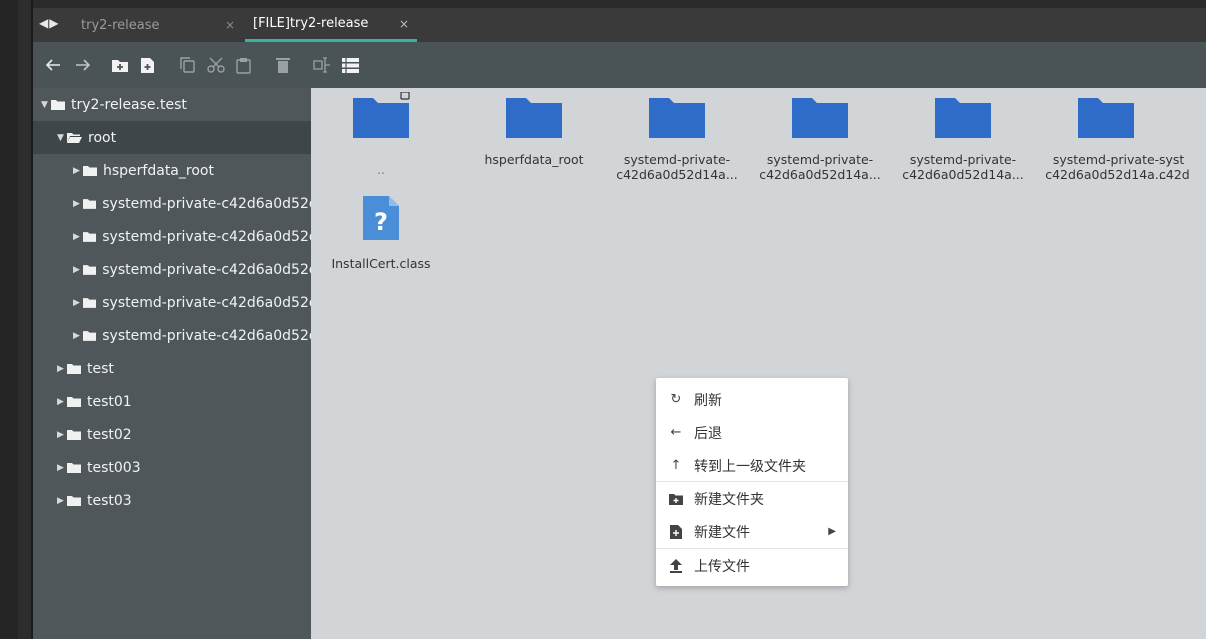  Describe the element at coordinates (722, 566) in the screenshot. I see `menu-item-label: 上传文件` at that location.